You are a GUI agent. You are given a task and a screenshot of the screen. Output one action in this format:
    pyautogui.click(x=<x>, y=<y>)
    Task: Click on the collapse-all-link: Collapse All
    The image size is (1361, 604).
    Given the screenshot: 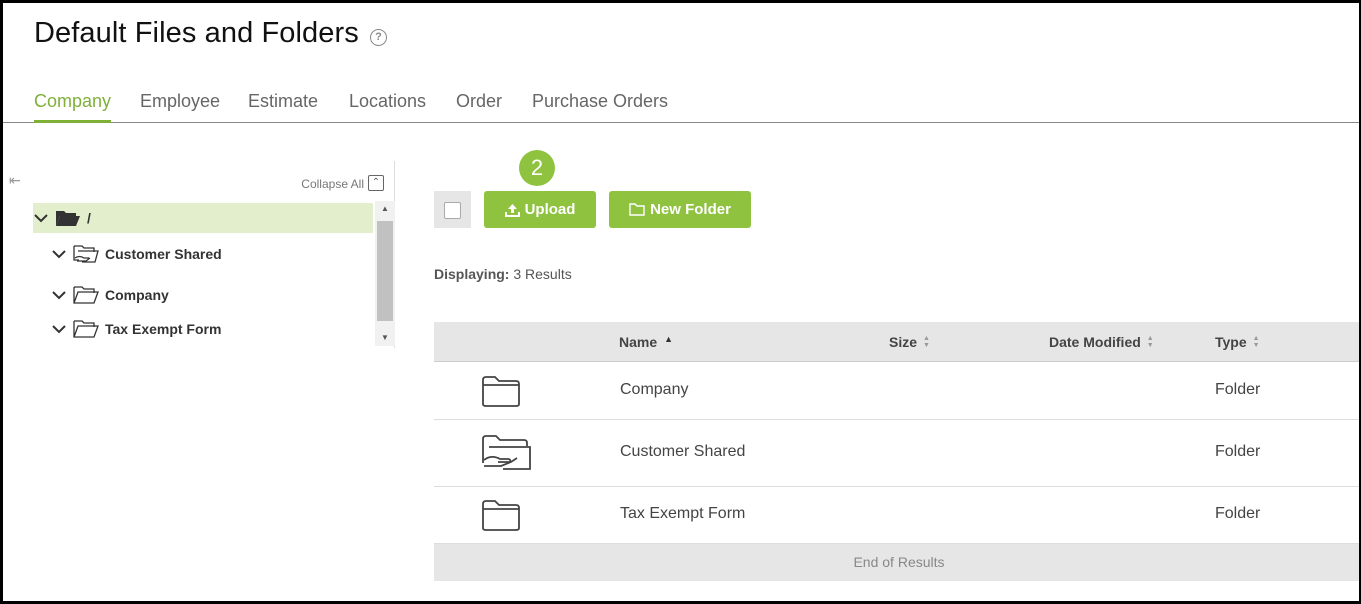 What is the action you would take?
    pyautogui.click(x=332, y=184)
    